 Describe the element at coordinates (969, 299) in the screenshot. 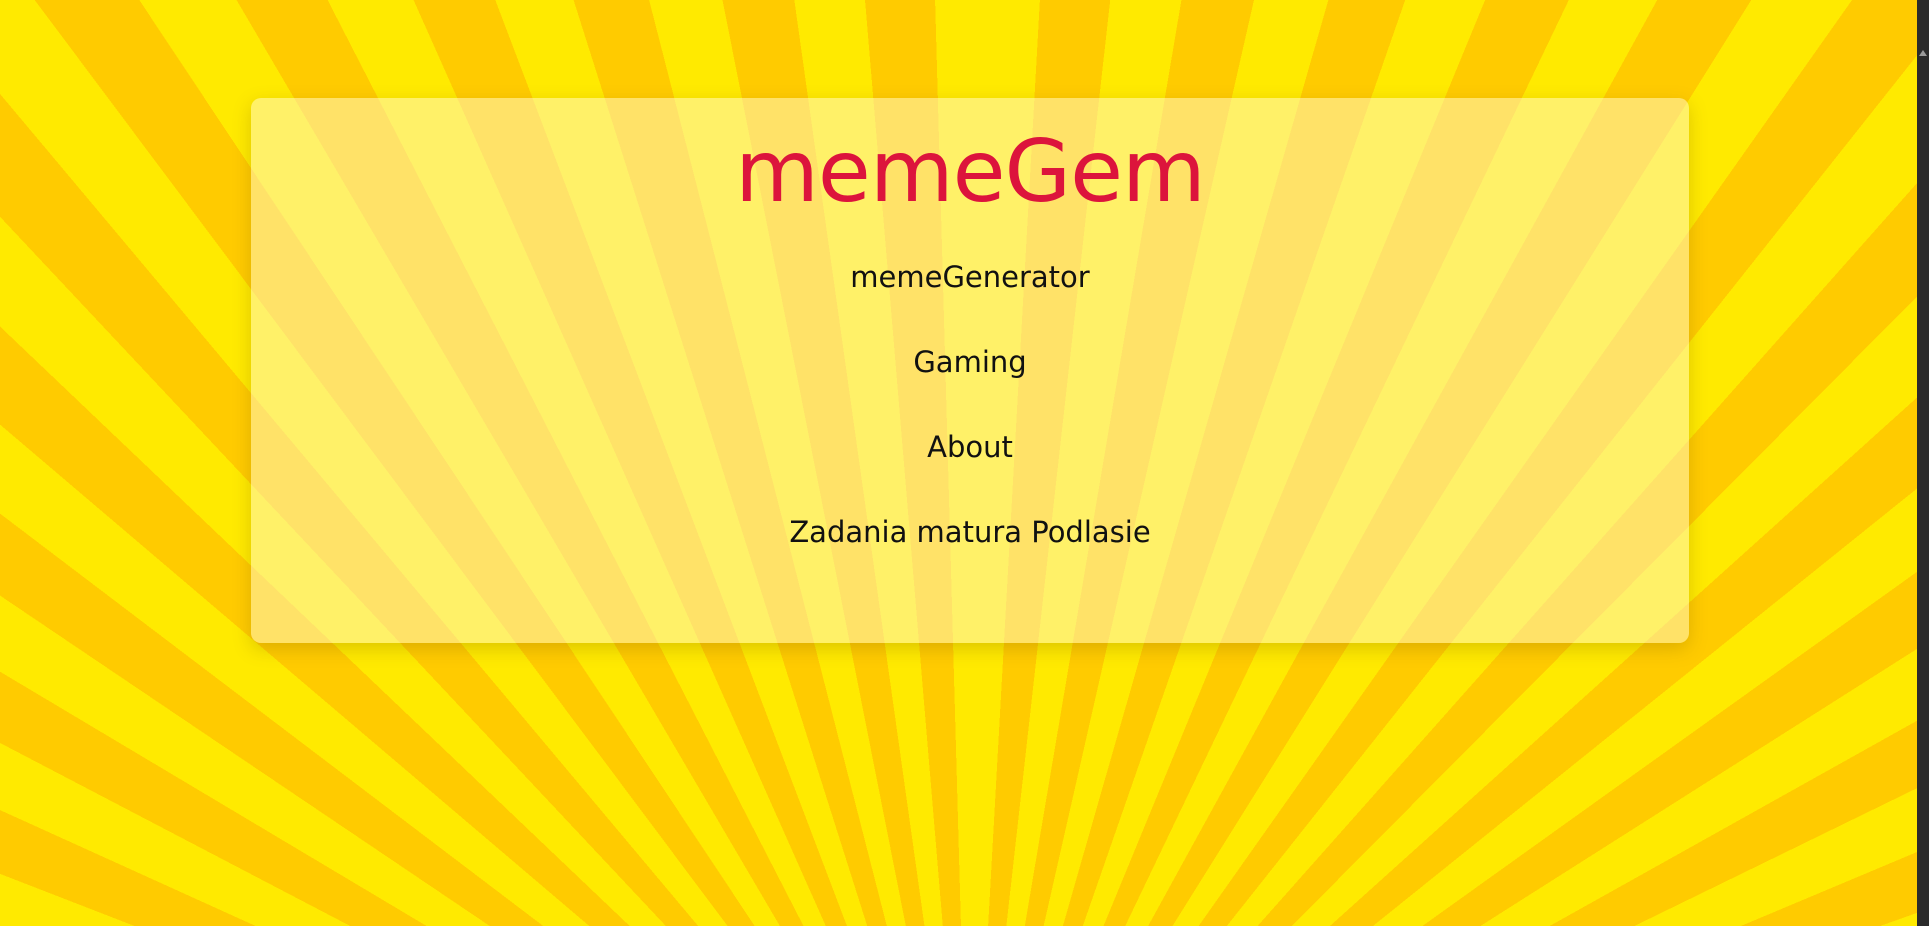

I see `nav-link-meme-generator: memeGenerator` at that location.